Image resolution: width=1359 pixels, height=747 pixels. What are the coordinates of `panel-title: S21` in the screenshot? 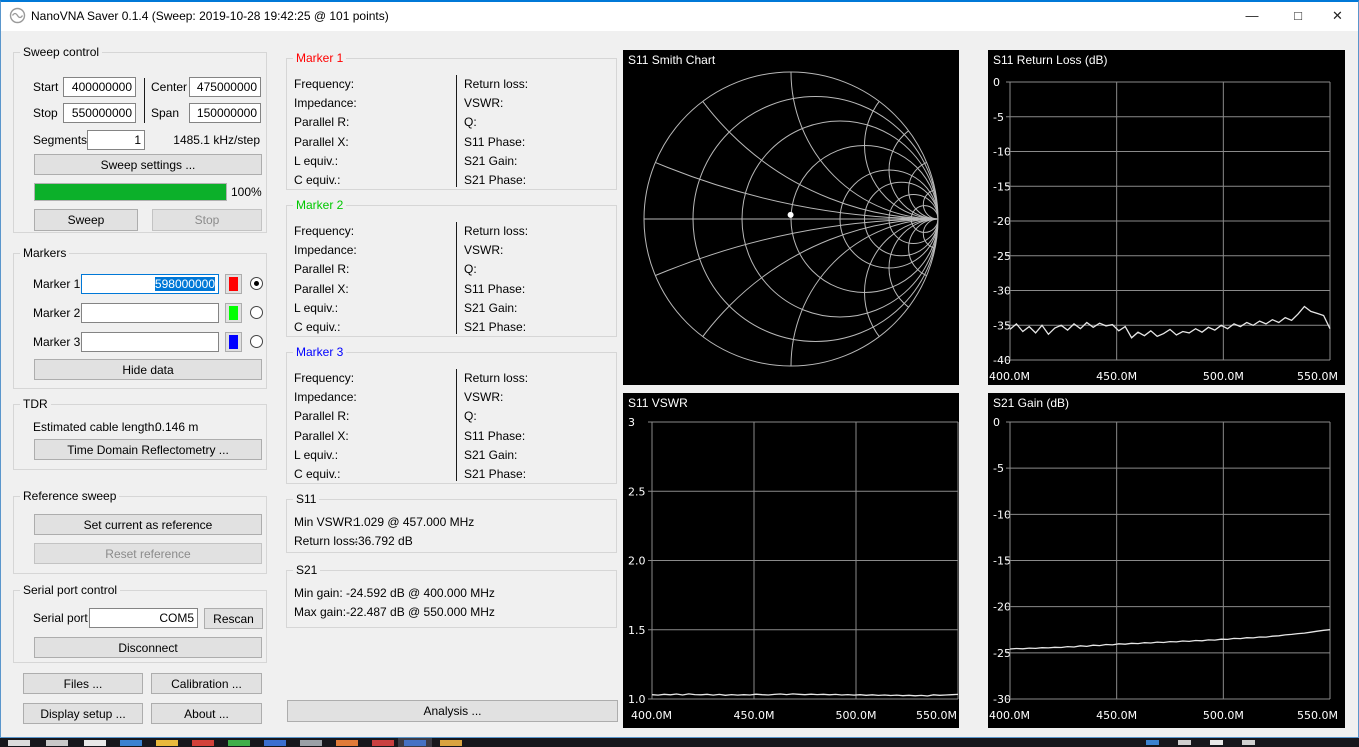 It's located at (307, 570).